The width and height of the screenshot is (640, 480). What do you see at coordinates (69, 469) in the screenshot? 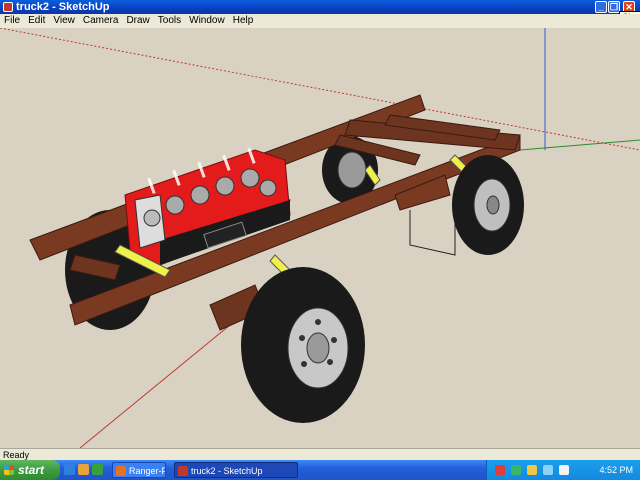
I see `ie-icon` at bounding box center [69, 469].